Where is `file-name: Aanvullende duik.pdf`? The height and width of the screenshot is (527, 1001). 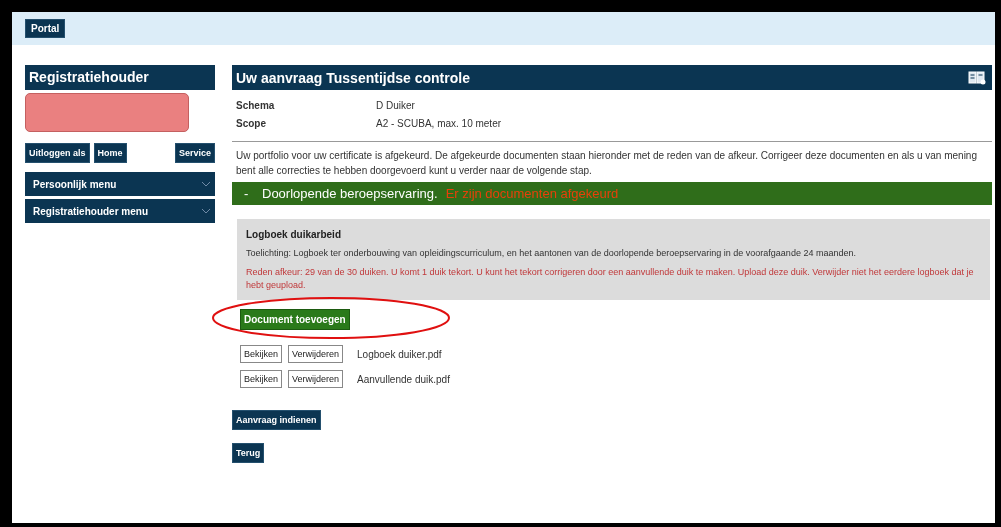
file-name: Aanvullende duik.pdf is located at coordinates (403, 379).